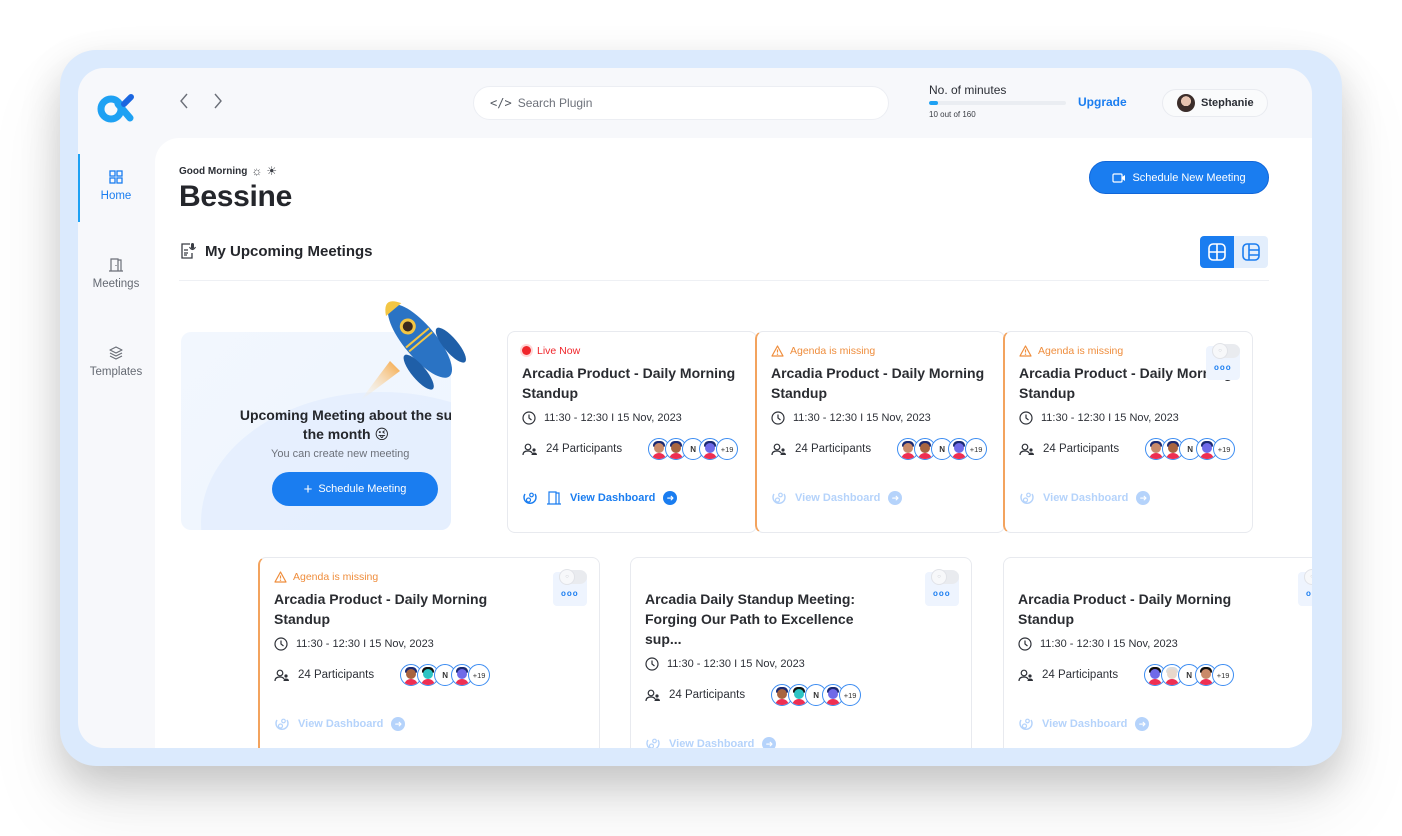  I want to click on grid-view-icon, so click(1217, 252).